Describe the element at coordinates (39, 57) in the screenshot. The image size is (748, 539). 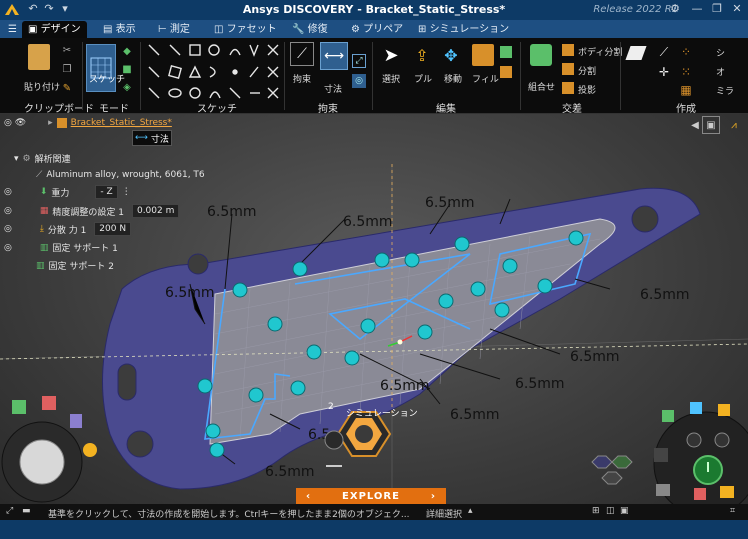
I see `paste-icon` at that location.